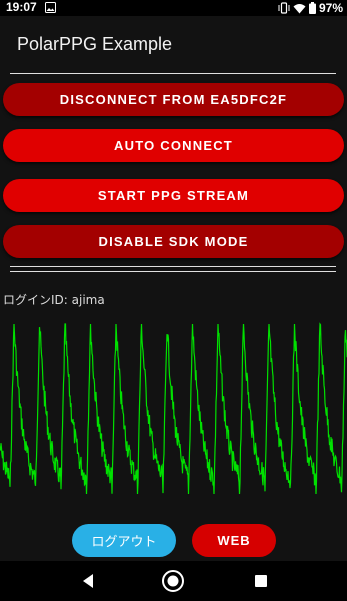  I want to click on disconnect-button: DISCONNECT FROM EA5DFC2F, so click(173, 99).